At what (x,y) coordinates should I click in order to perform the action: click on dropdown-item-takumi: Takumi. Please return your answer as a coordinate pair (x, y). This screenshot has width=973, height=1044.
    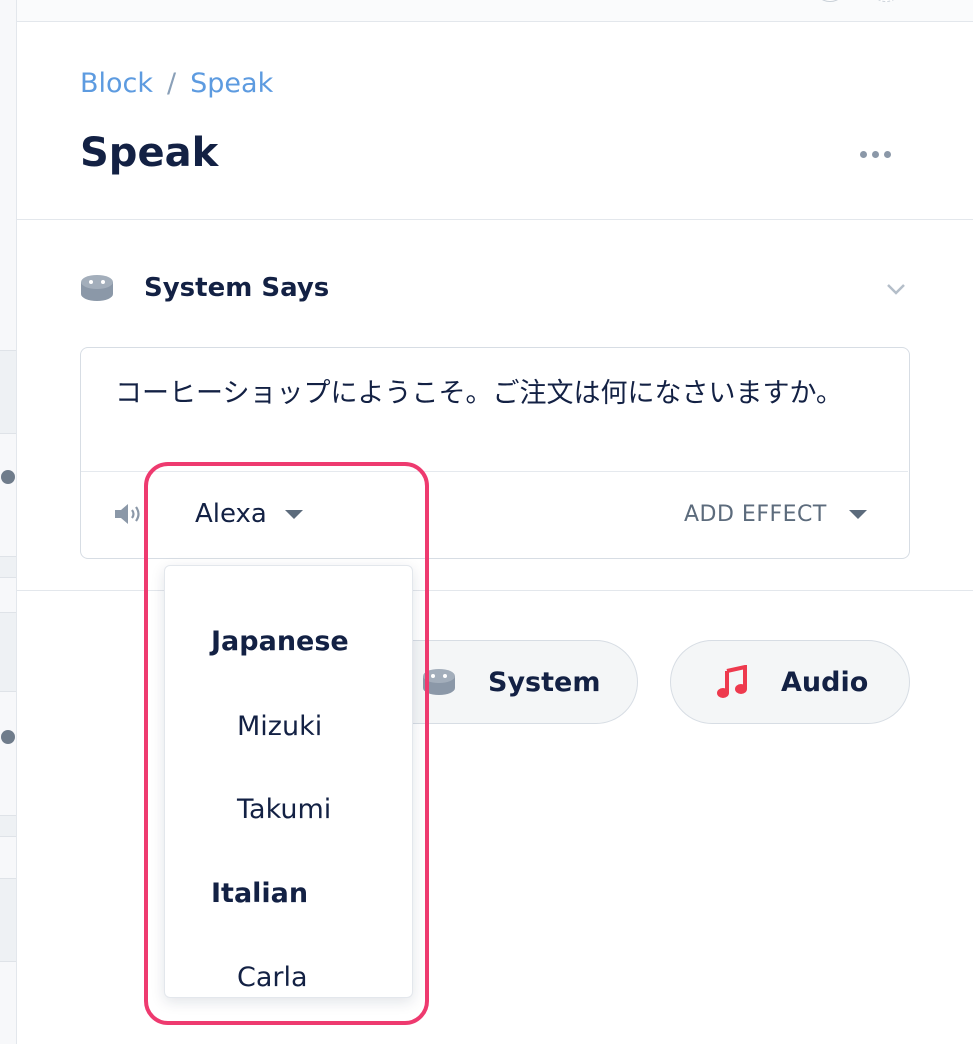
    Looking at the image, I should click on (284, 809).